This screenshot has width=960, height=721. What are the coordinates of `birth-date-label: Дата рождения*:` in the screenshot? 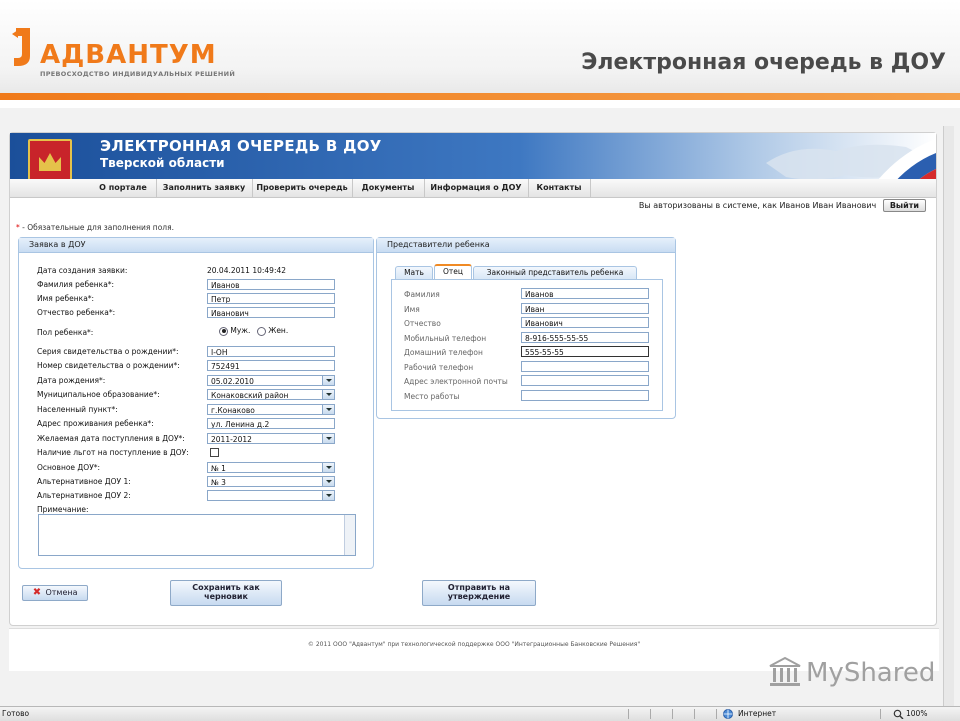 It's located at (71, 380).